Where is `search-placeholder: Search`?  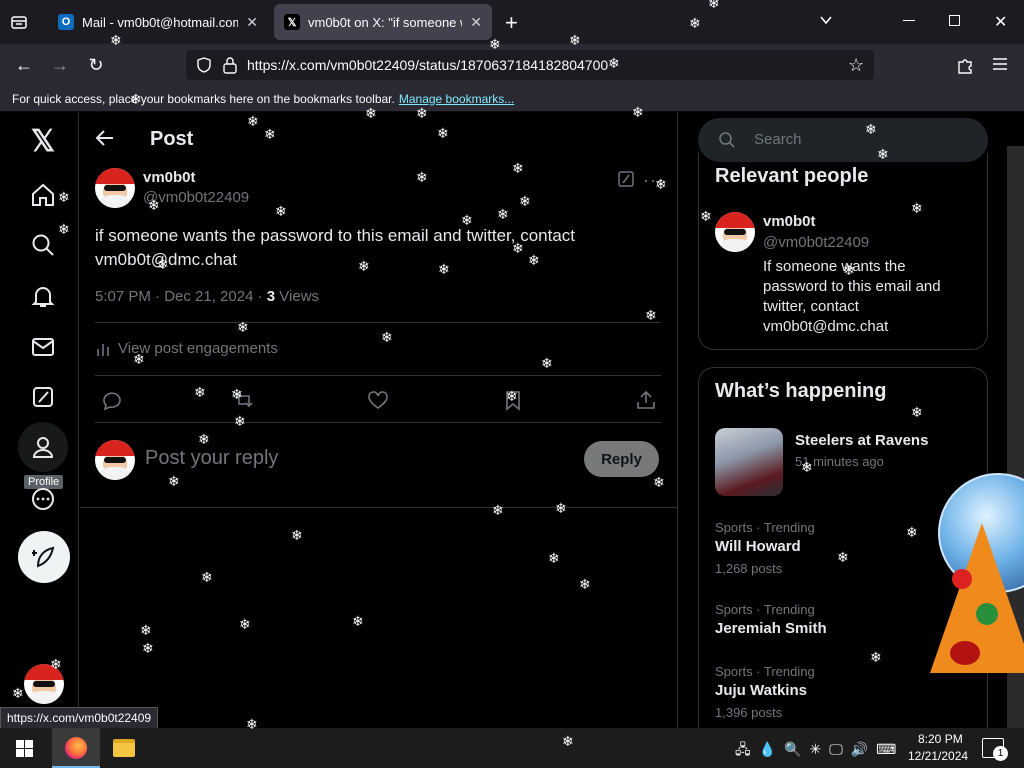 search-placeholder: Search is located at coordinates (778, 139).